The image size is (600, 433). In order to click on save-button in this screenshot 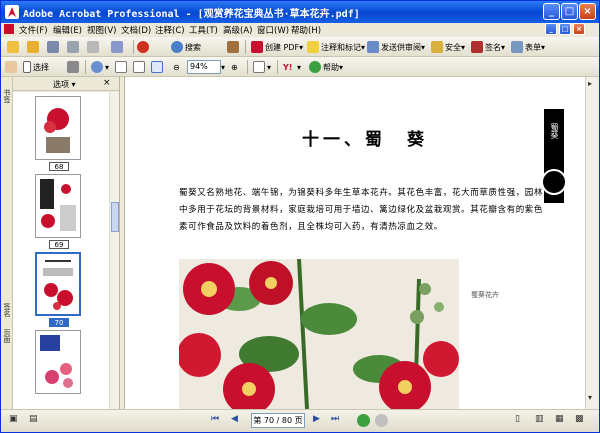, I will do `click(54, 47)`.